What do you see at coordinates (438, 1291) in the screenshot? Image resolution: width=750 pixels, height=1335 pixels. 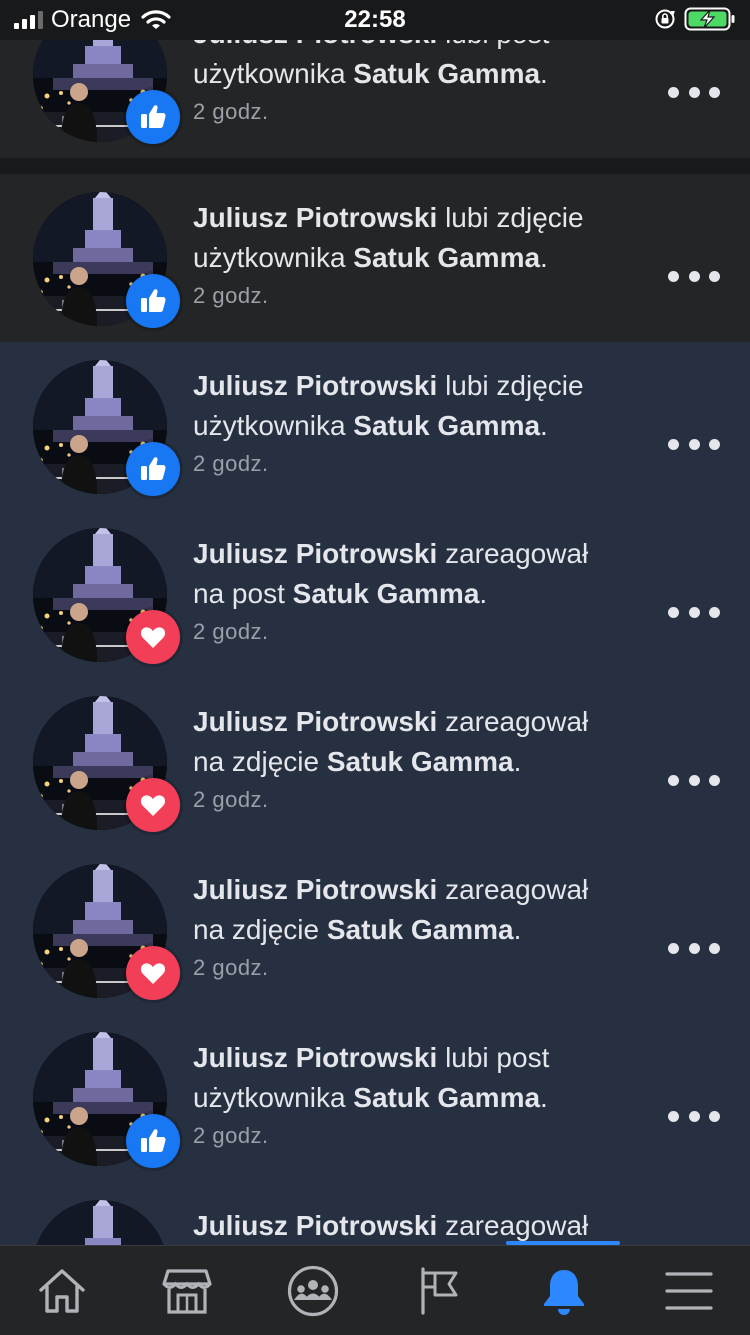 I see `tab-pages` at bounding box center [438, 1291].